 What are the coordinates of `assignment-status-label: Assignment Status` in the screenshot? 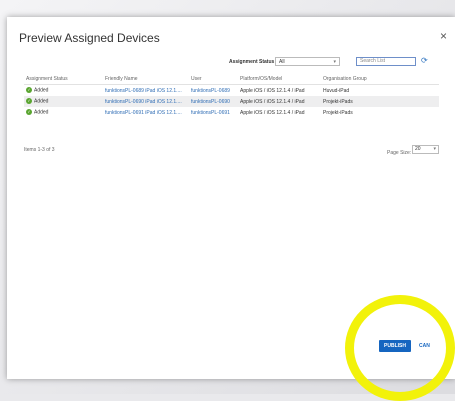 It's located at (252, 62).